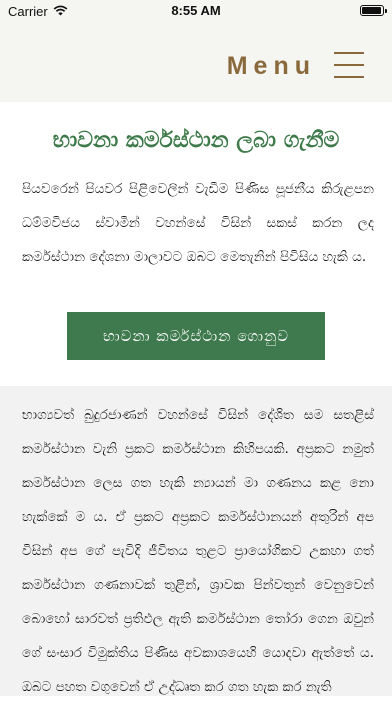 This screenshot has height=704, width=392. I want to click on status-time: 8:55 AM, so click(196, 10).